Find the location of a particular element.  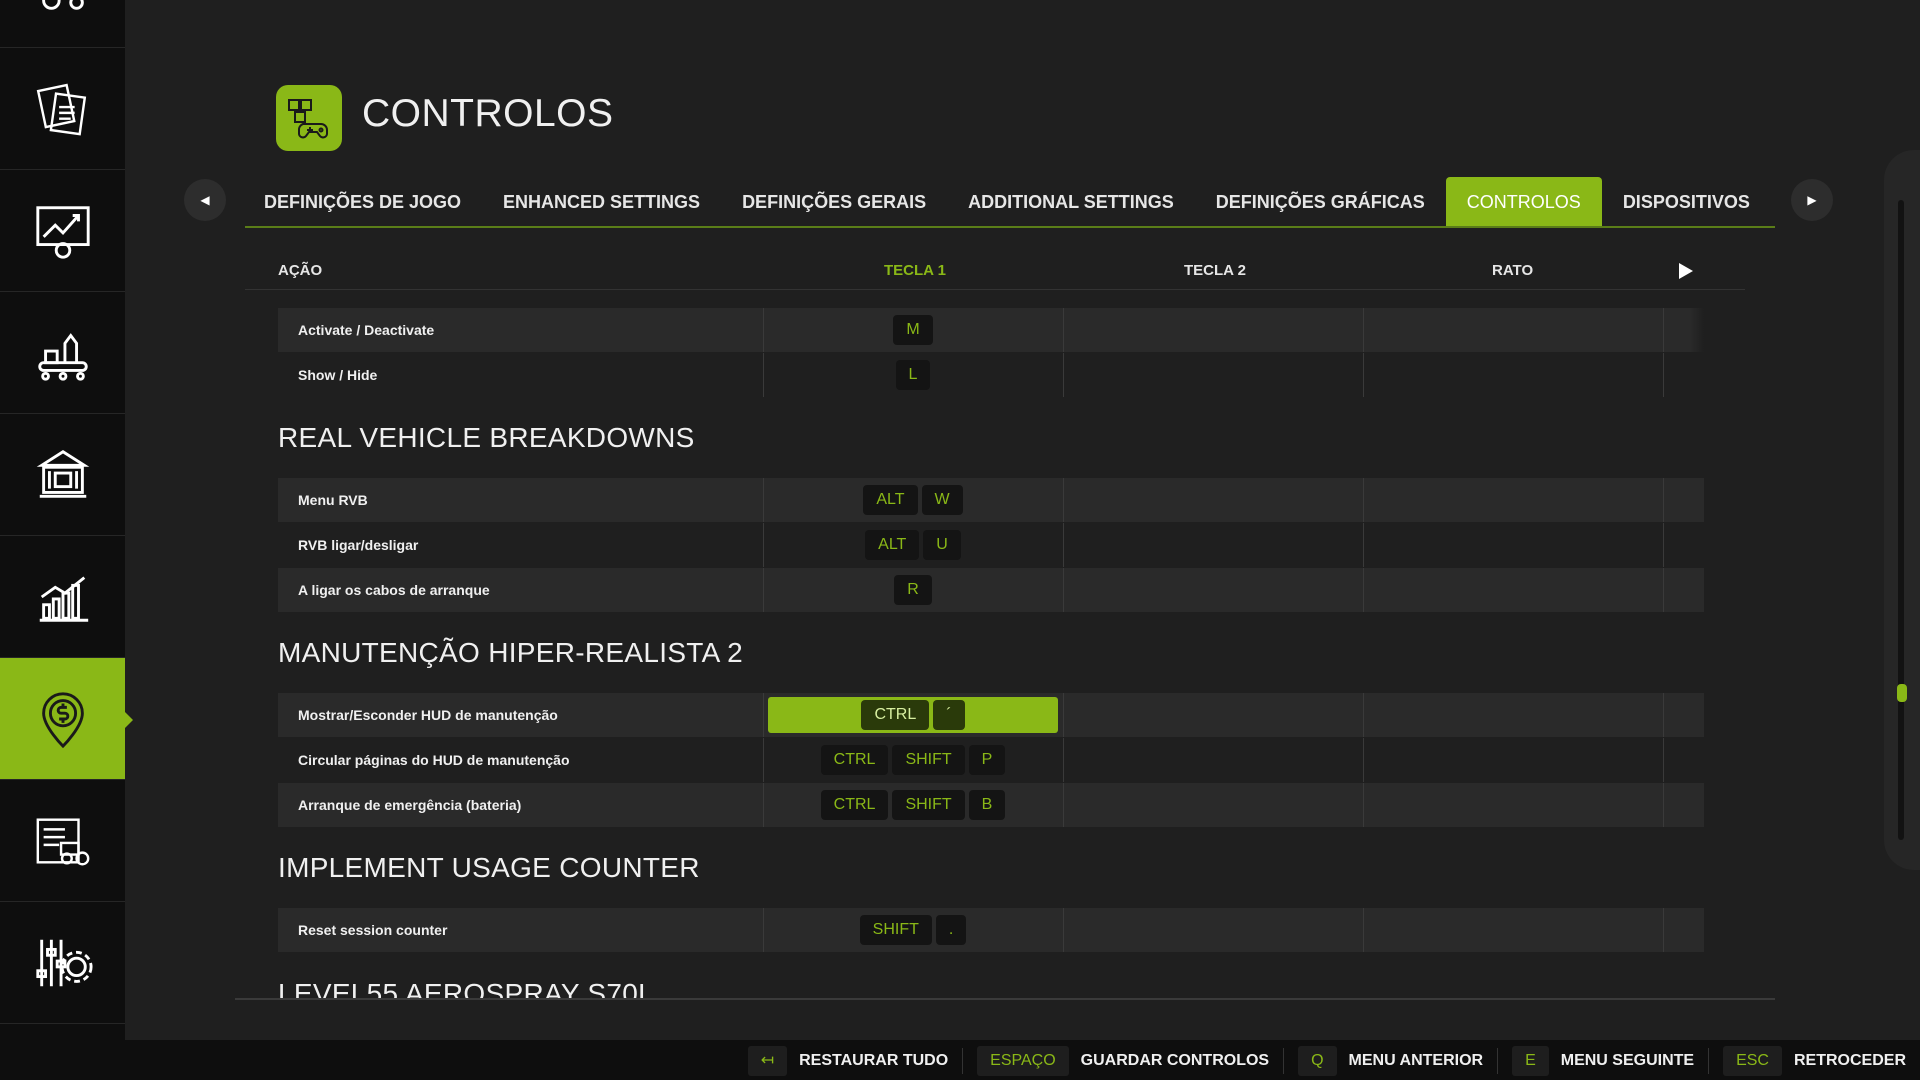

sidebar-item-pricing is located at coordinates (66, 719).